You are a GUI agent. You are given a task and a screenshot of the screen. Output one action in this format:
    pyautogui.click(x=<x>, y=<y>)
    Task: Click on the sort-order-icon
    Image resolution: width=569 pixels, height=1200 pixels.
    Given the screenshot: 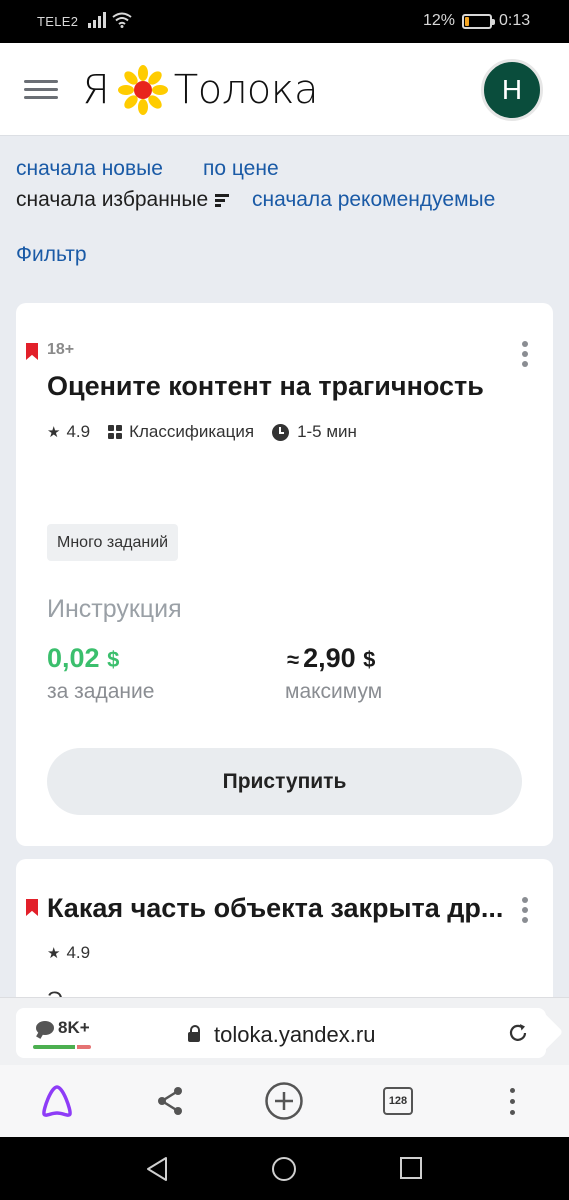 What is the action you would take?
    pyautogui.click(x=222, y=200)
    